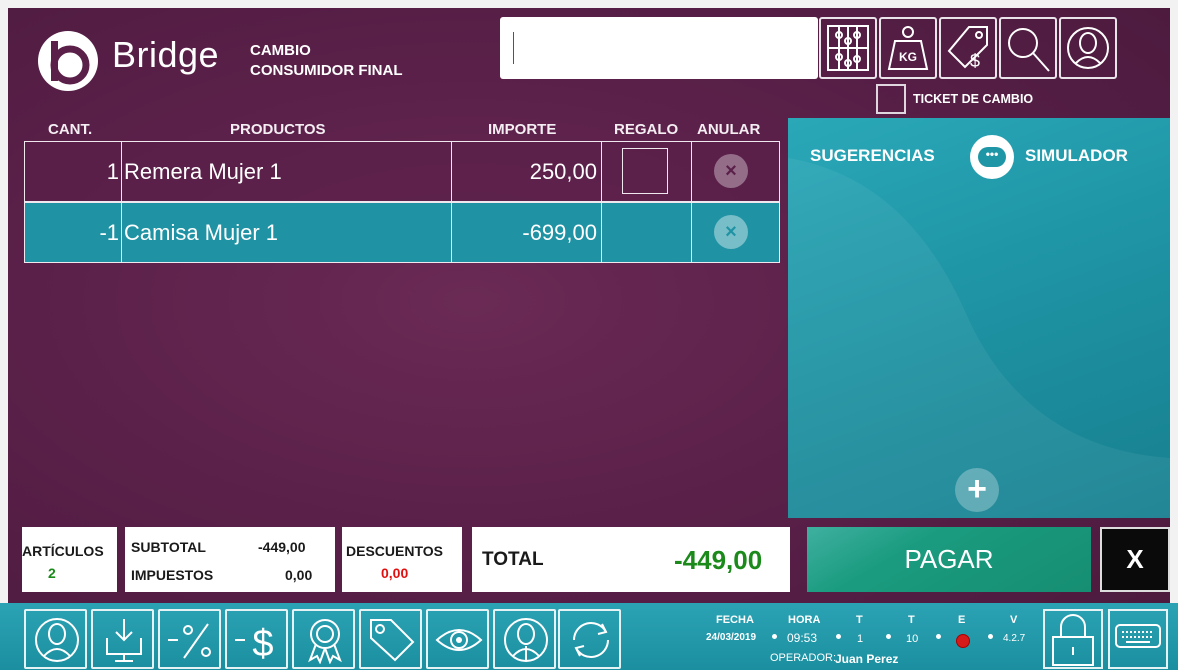 The width and height of the screenshot is (1178, 670). What do you see at coordinates (867, 659) in the screenshot?
I see `operator-name: Juan Perez` at bounding box center [867, 659].